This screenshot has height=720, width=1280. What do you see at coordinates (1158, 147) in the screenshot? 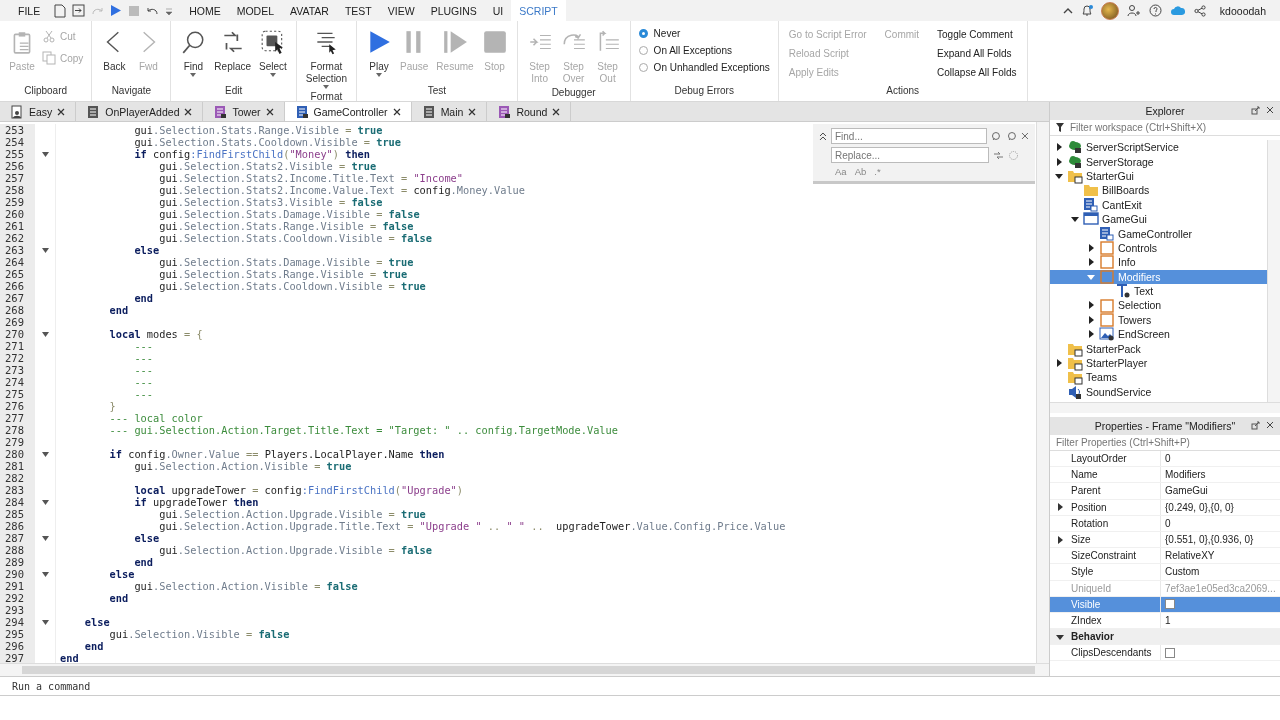
I see `tree-item: ServerScriptService` at bounding box center [1158, 147].